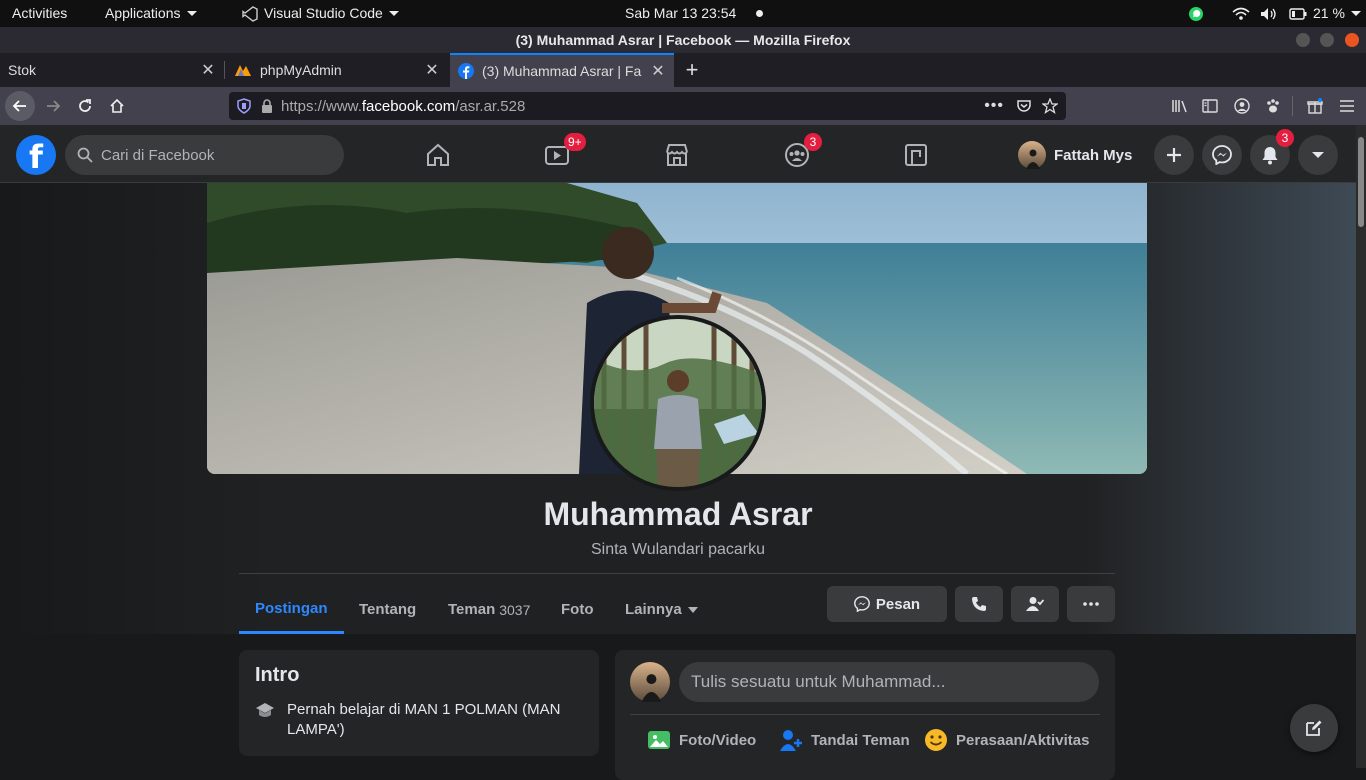 The image size is (1366, 780). Describe the element at coordinates (887, 604) in the screenshot. I see `message-button: Pesan` at that location.